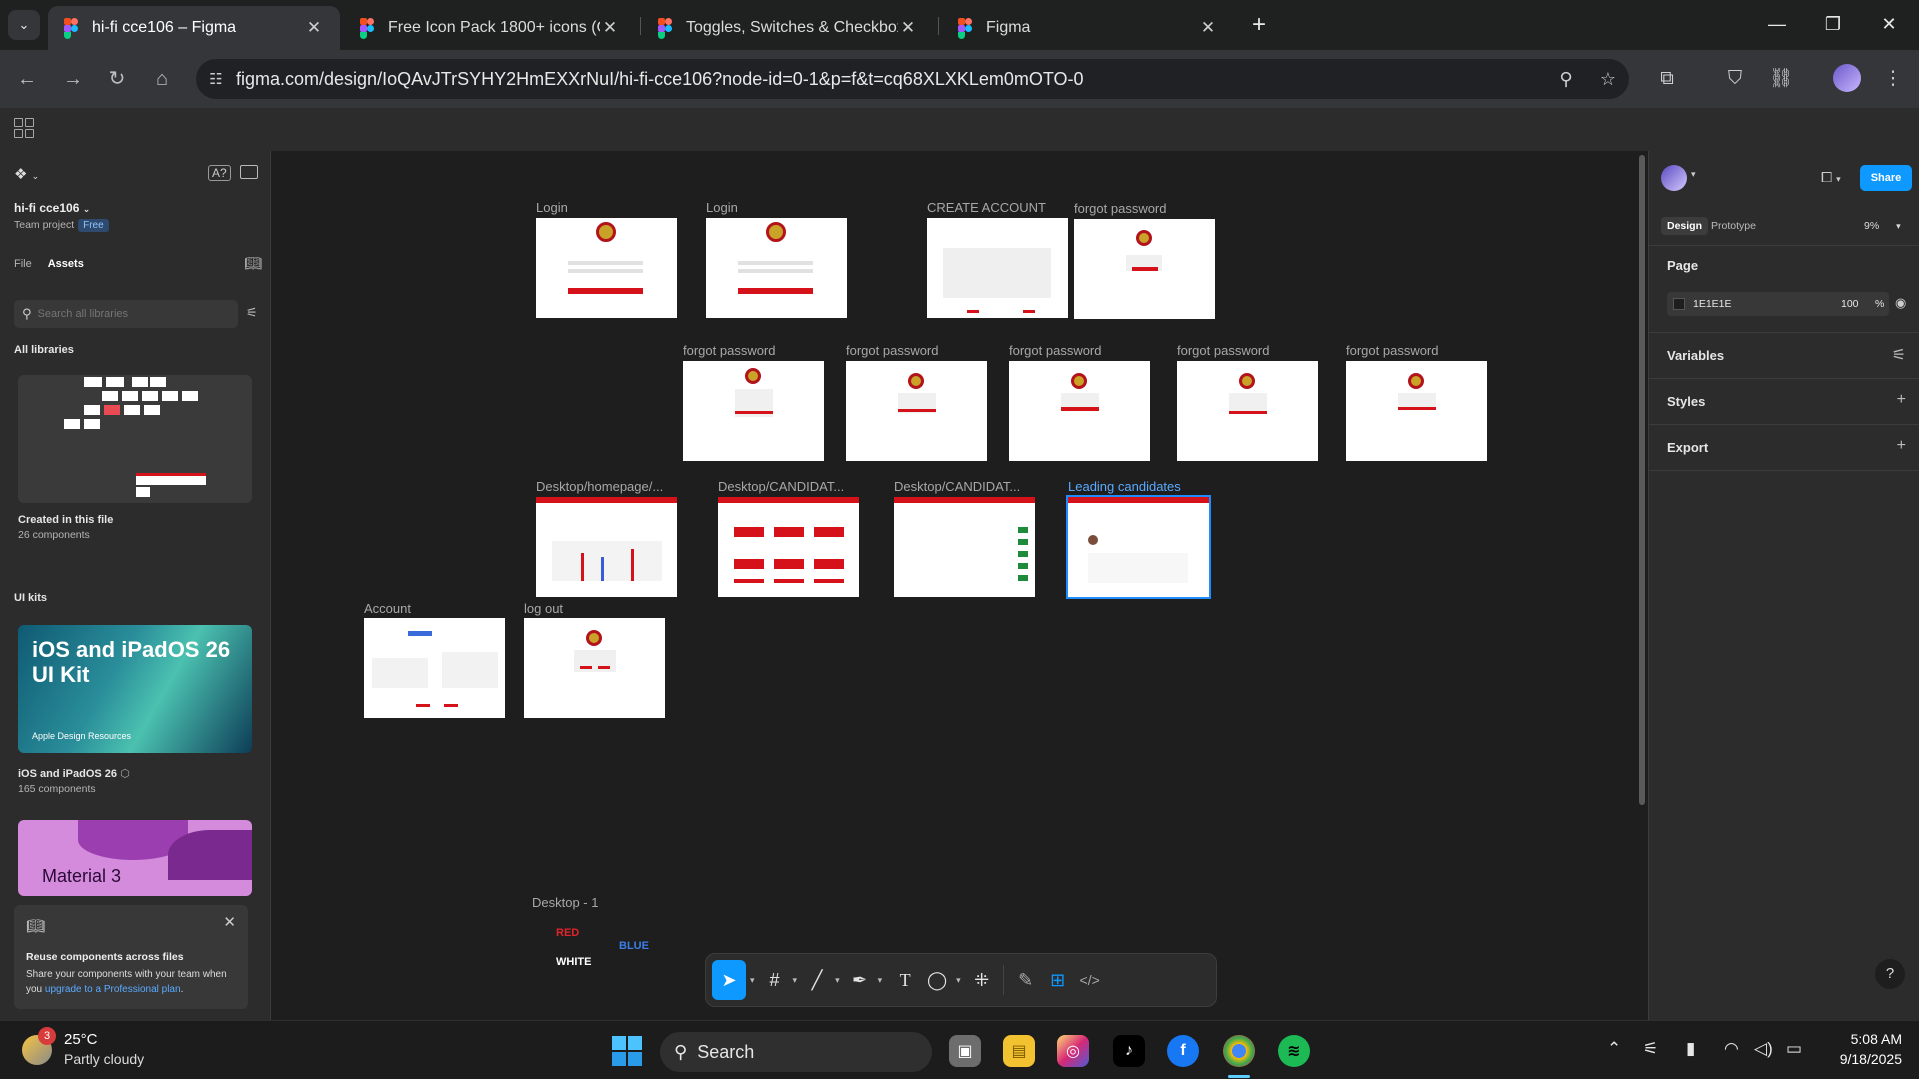 This screenshot has height=1079, width=1919. What do you see at coordinates (135, 439) in the screenshot?
I see `local-library-card` at bounding box center [135, 439].